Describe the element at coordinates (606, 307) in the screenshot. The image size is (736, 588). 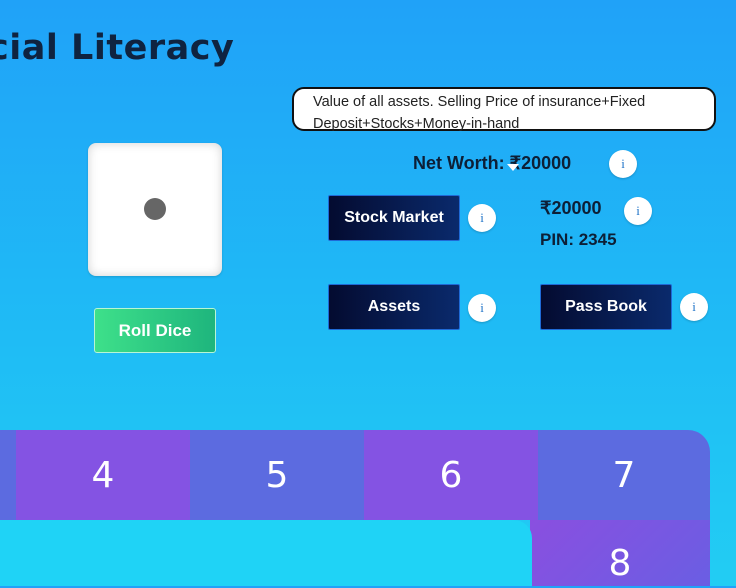
I see `pass-book-button: Pass Book` at that location.